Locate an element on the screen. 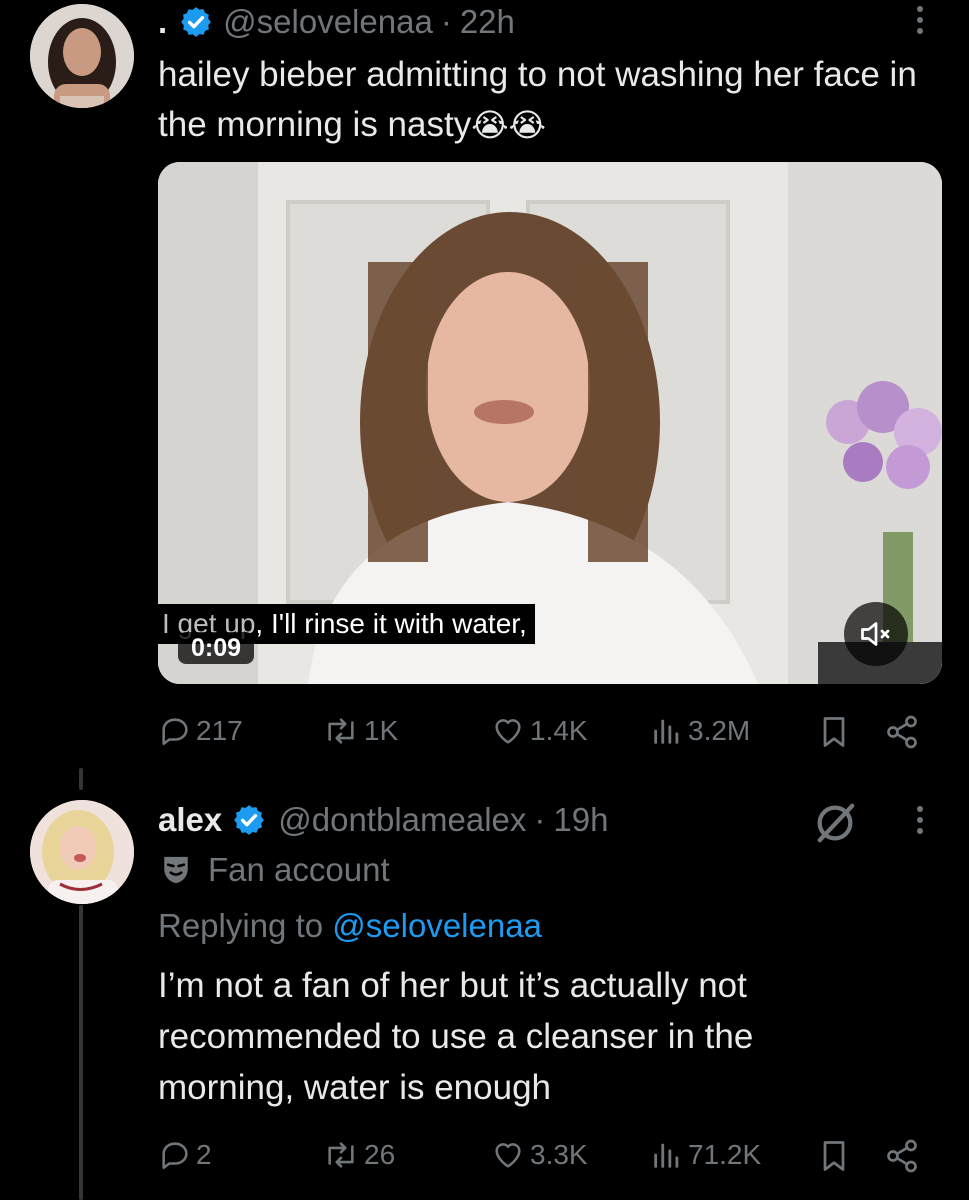 The width and height of the screenshot is (969, 1200). reply-heart-icon is located at coordinates (508, 1155).